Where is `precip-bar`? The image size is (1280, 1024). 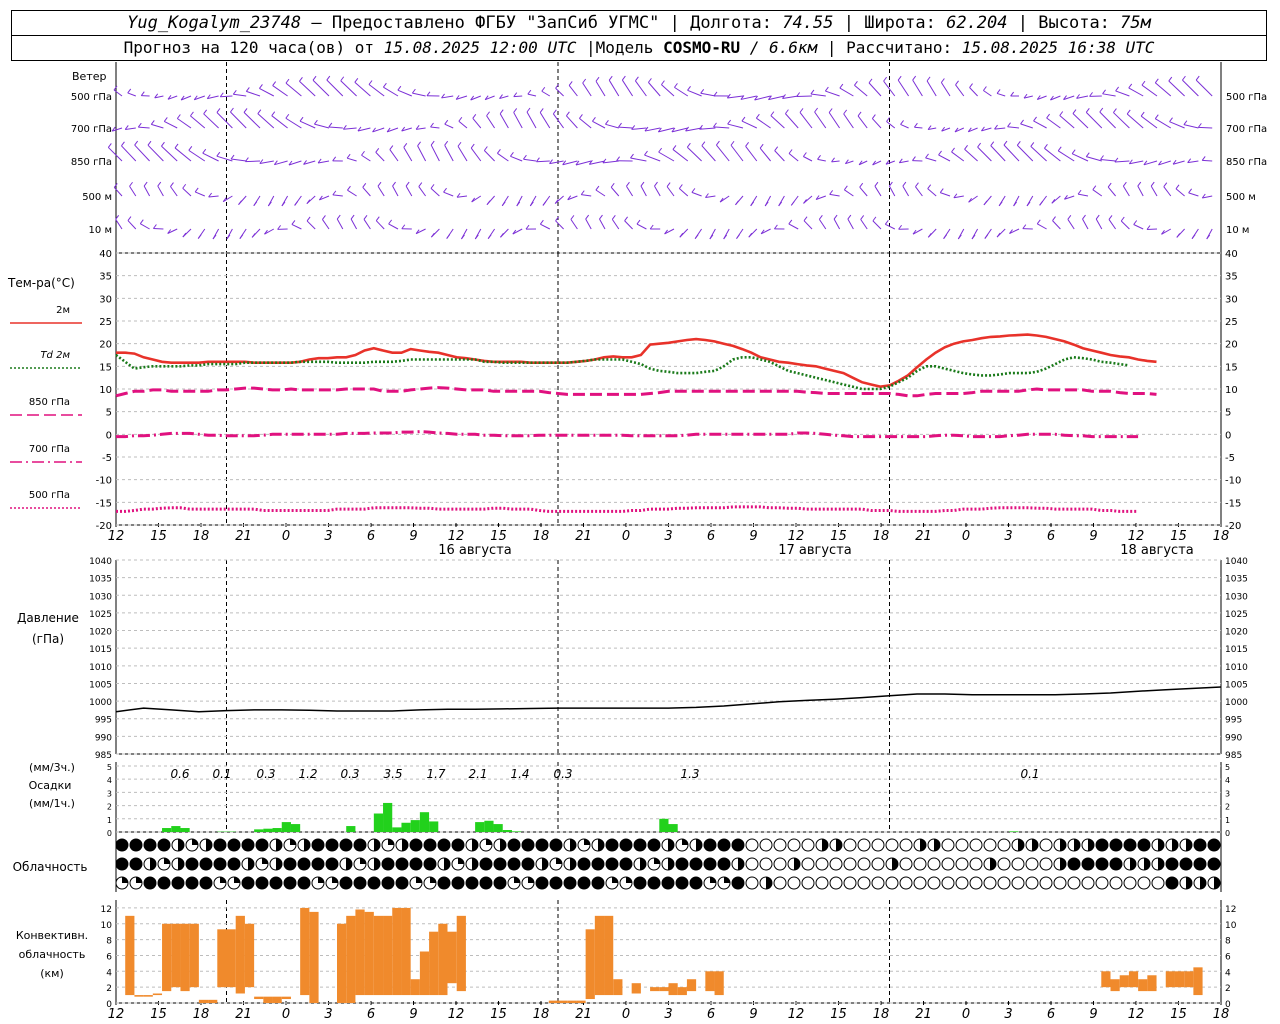 precip-bar is located at coordinates (185, 830).